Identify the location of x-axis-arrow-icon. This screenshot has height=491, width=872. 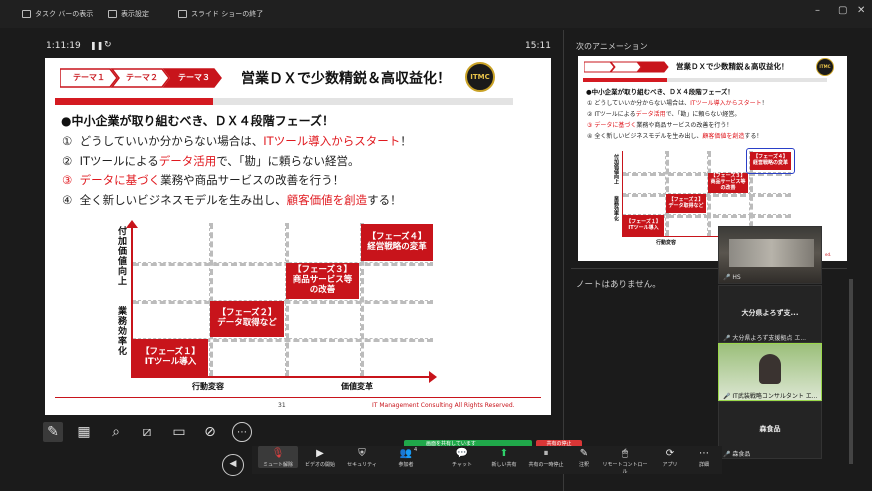
(433, 377).